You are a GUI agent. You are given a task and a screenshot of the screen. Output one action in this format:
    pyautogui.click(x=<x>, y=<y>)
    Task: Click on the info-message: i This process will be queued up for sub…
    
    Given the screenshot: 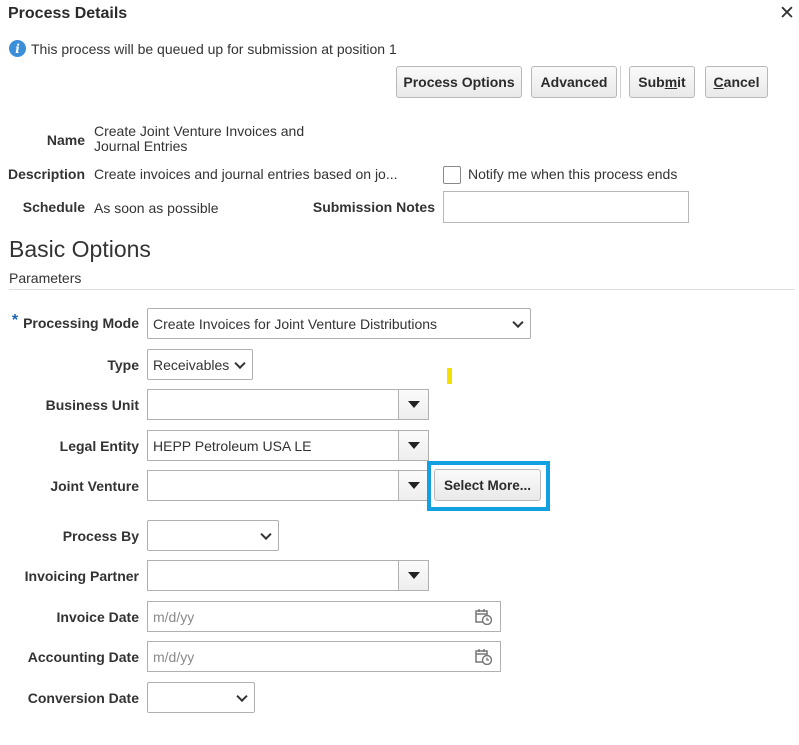 What is the action you would take?
    pyautogui.click(x=203, y=48)
    